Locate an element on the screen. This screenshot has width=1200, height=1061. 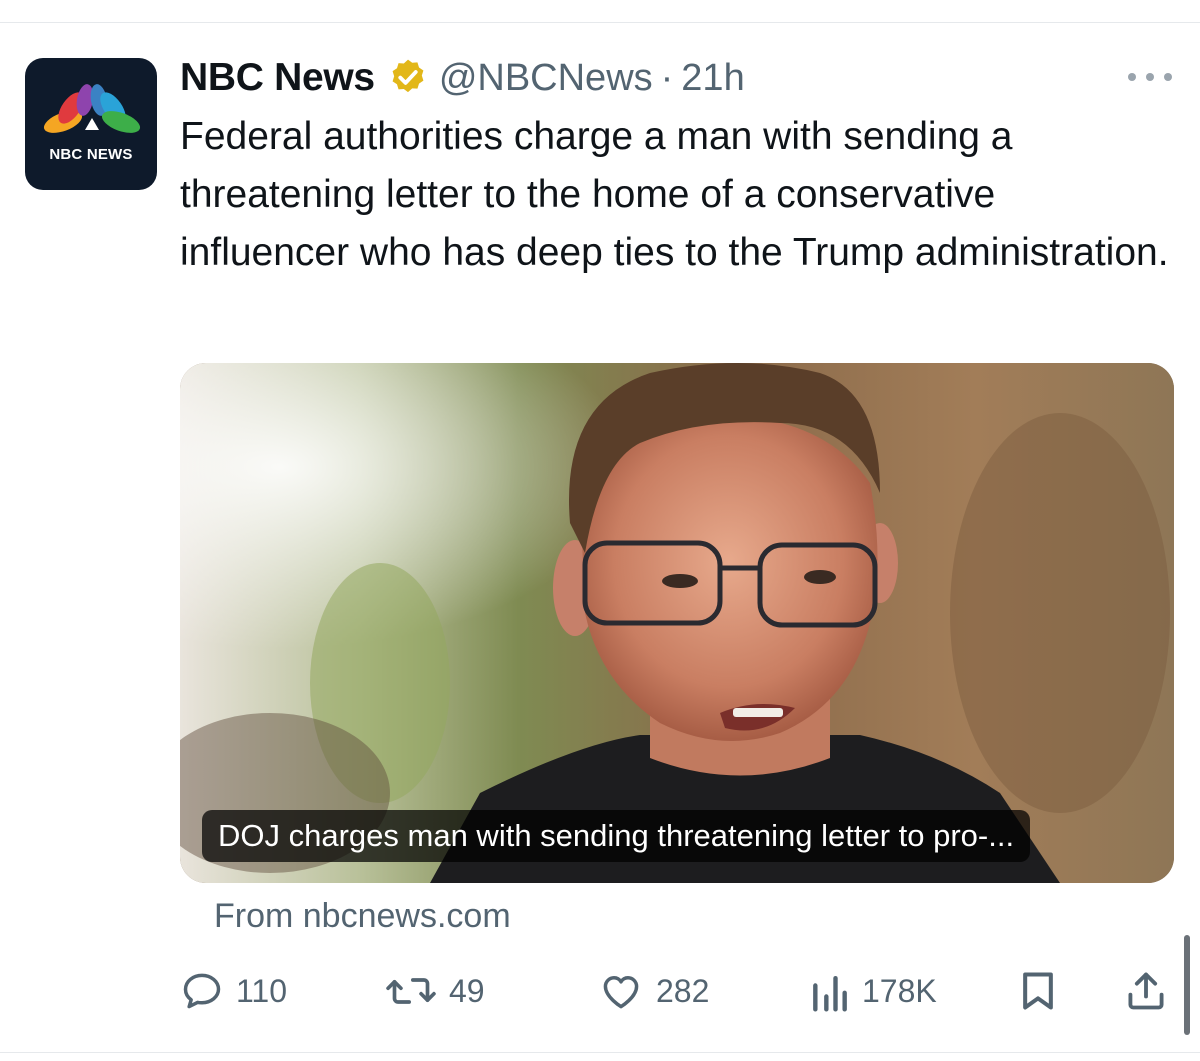
bottom-divider is located at coordinates (600, 1052).